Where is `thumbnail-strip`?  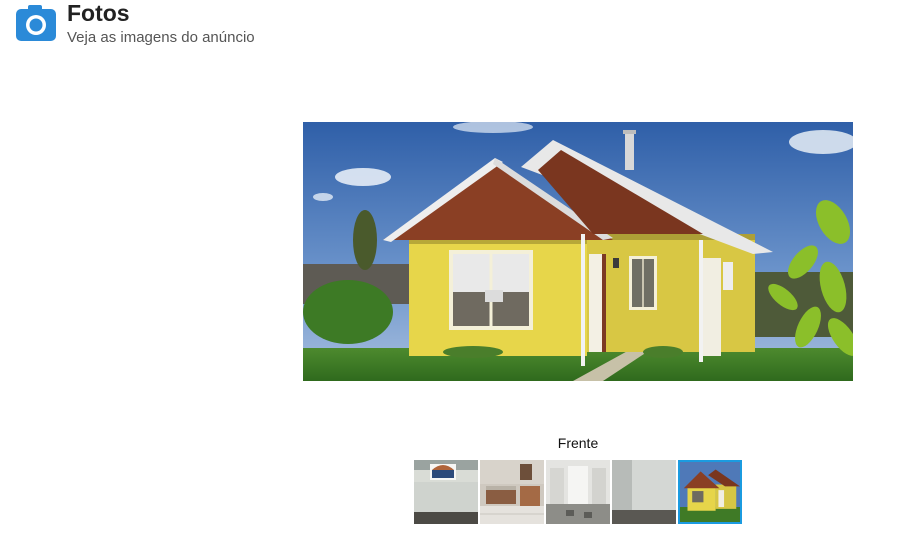 thumbnail-strip is located at coordinates (578, 492).